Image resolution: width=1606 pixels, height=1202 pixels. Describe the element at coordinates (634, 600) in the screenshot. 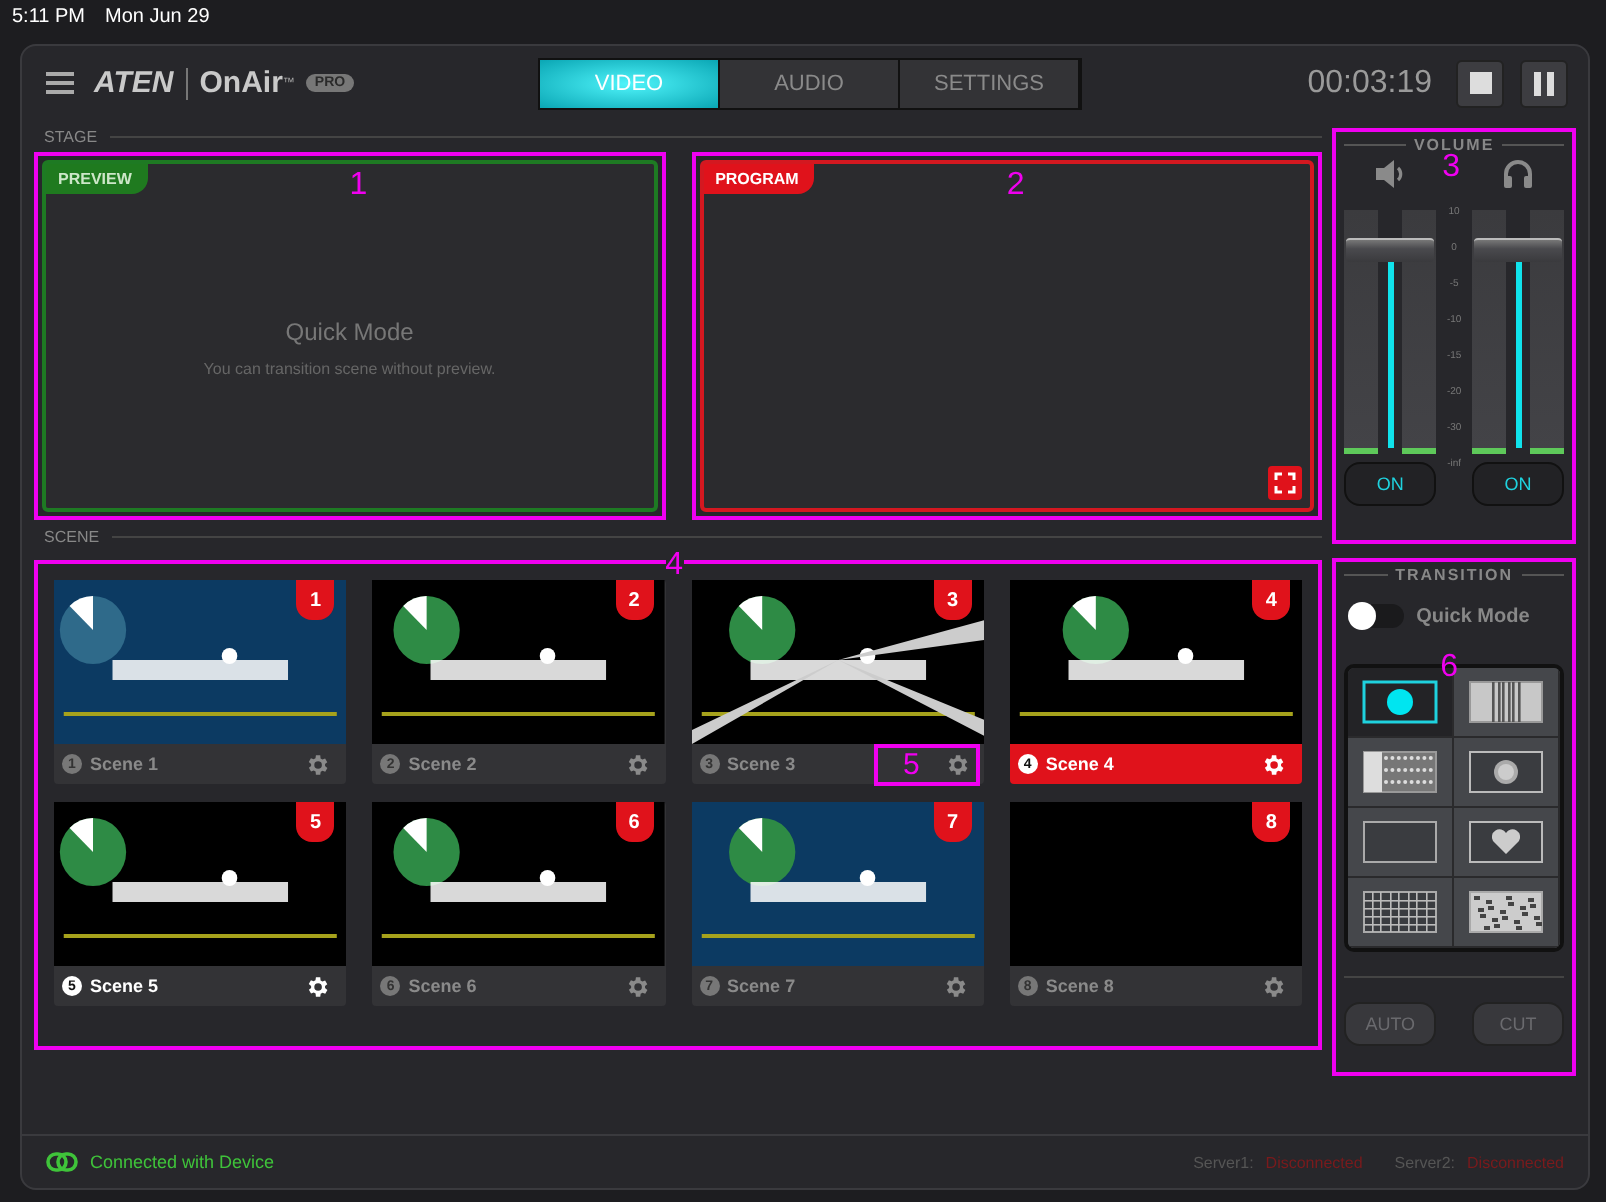

I see `scene-number-badge: 2` at that location.